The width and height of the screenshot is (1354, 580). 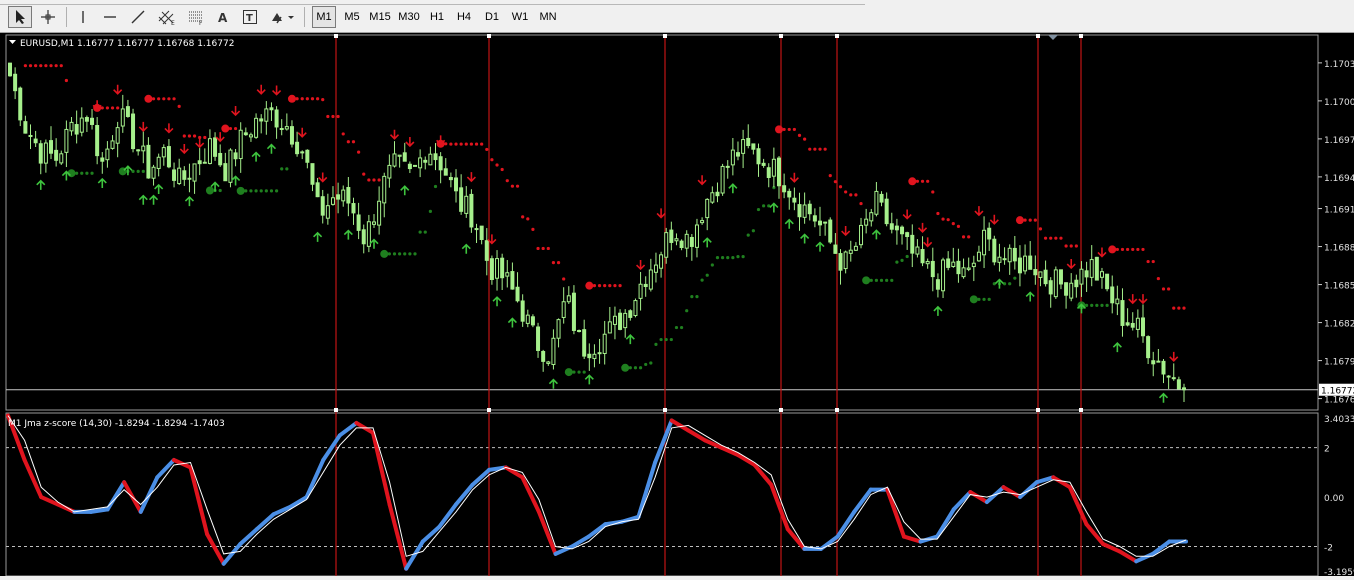 I want to click on timeframe-h1-button: H1, so click(x=437, y=17).